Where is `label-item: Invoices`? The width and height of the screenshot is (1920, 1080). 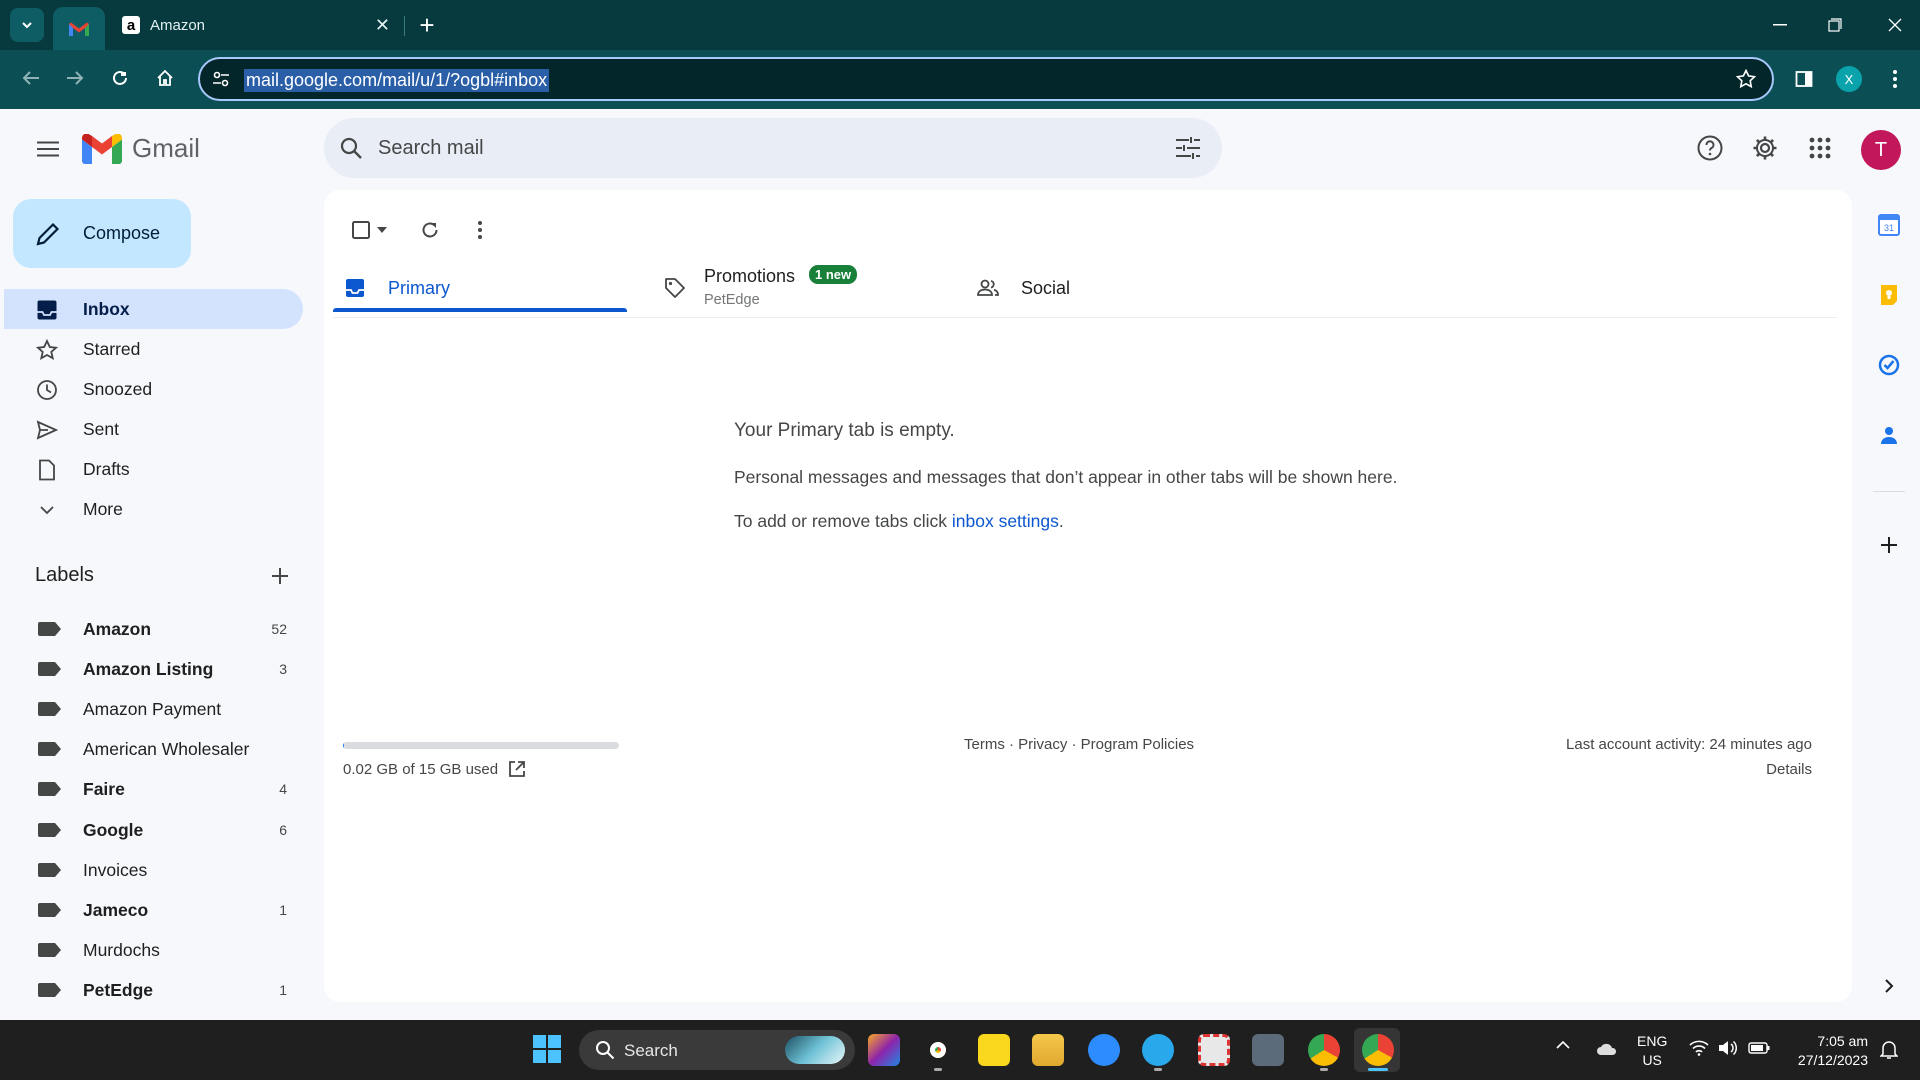 label-item: Invoices is located at coordinates (153, 870).